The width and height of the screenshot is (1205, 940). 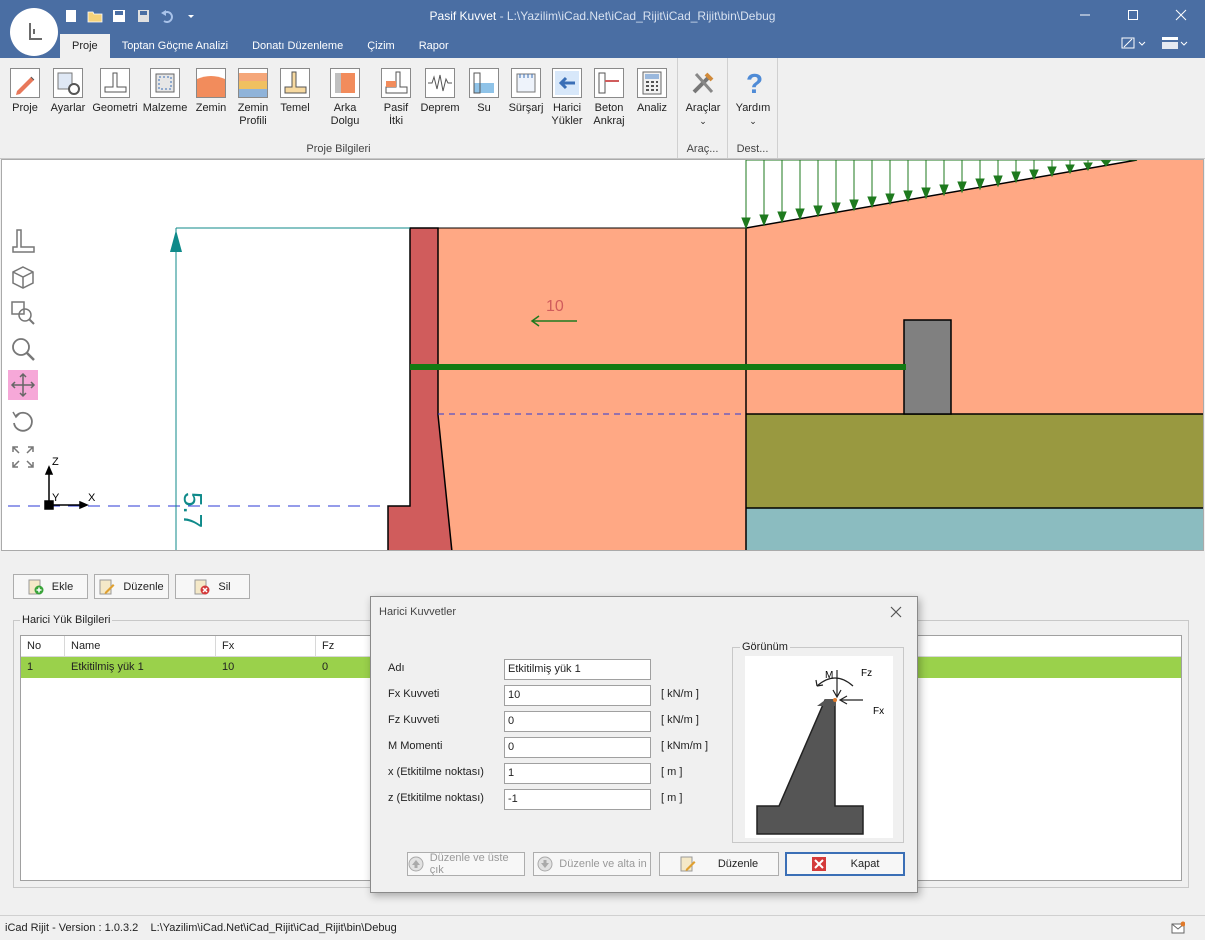 I want to click on ribbon-proje-label: Proje, so click(x=25, y=108).